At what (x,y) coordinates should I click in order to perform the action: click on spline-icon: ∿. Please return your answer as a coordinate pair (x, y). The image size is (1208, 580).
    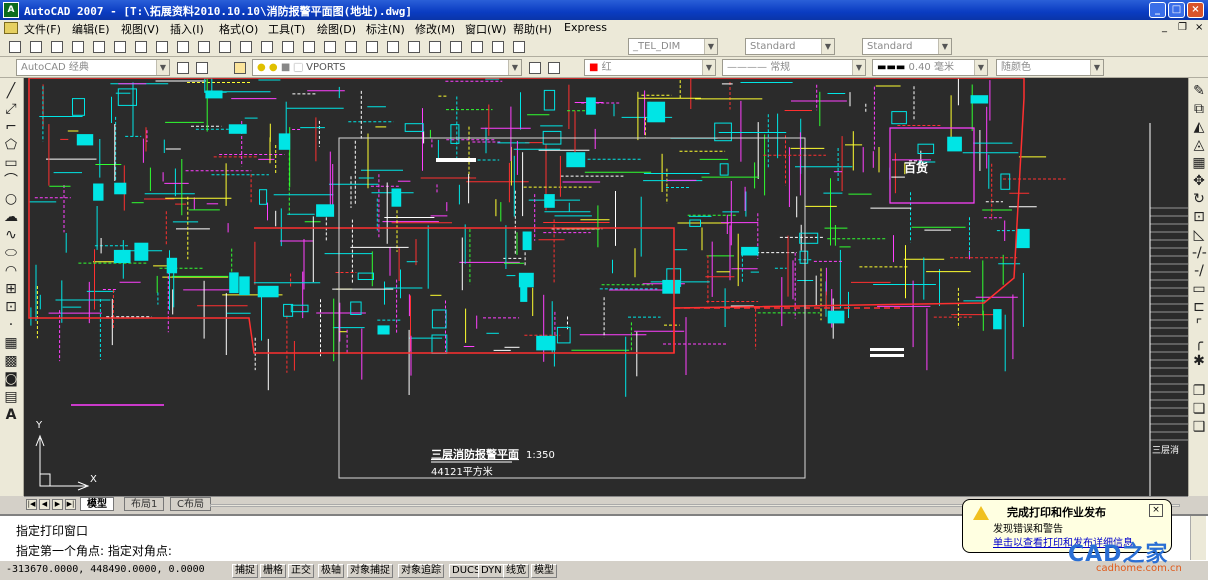
    Looking at the image, I should click on (11, 235).